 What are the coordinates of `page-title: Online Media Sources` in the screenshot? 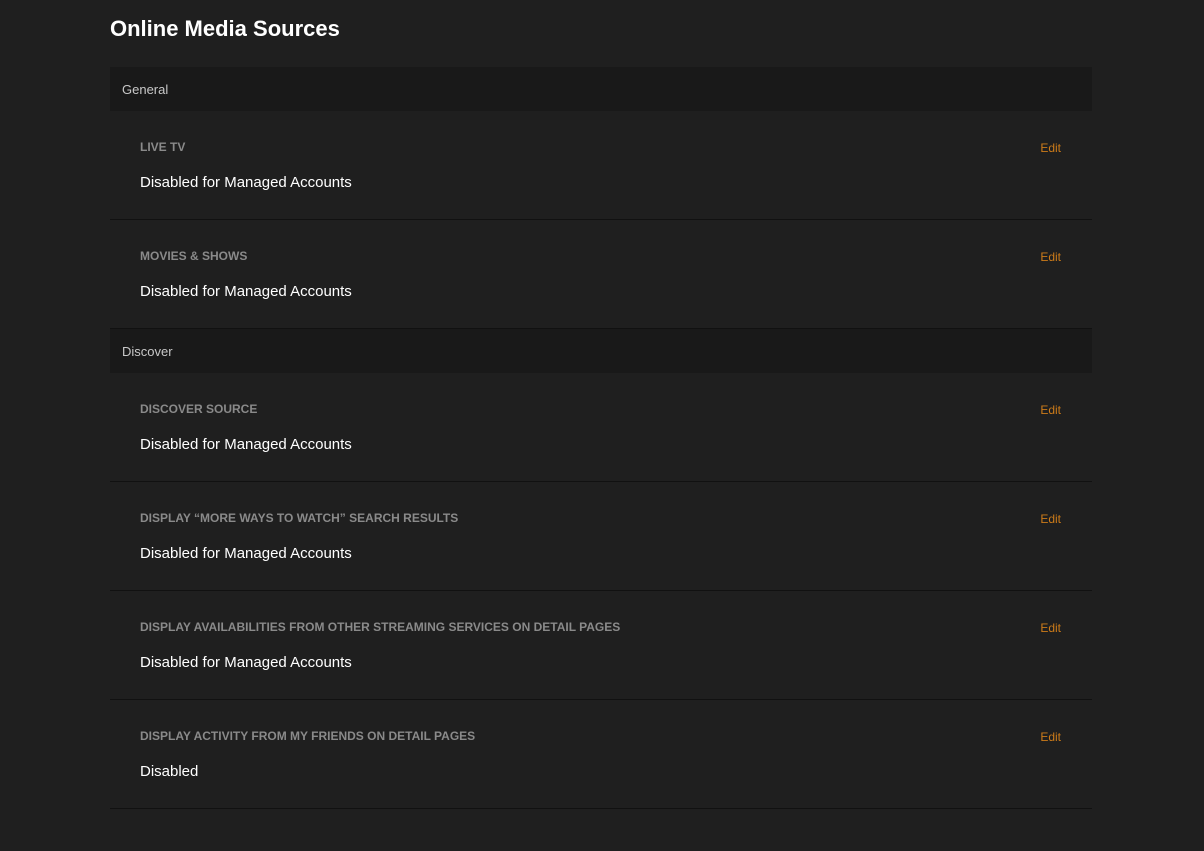 It's located at (225, 28).